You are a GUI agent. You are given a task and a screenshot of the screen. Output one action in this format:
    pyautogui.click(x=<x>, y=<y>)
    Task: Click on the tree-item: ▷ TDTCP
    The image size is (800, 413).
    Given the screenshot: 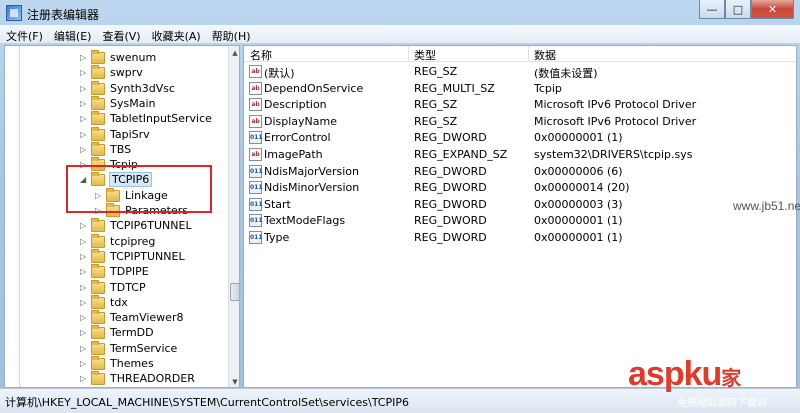 What is the action you would take?
    pyautogui.click(x=110, y=287)
    